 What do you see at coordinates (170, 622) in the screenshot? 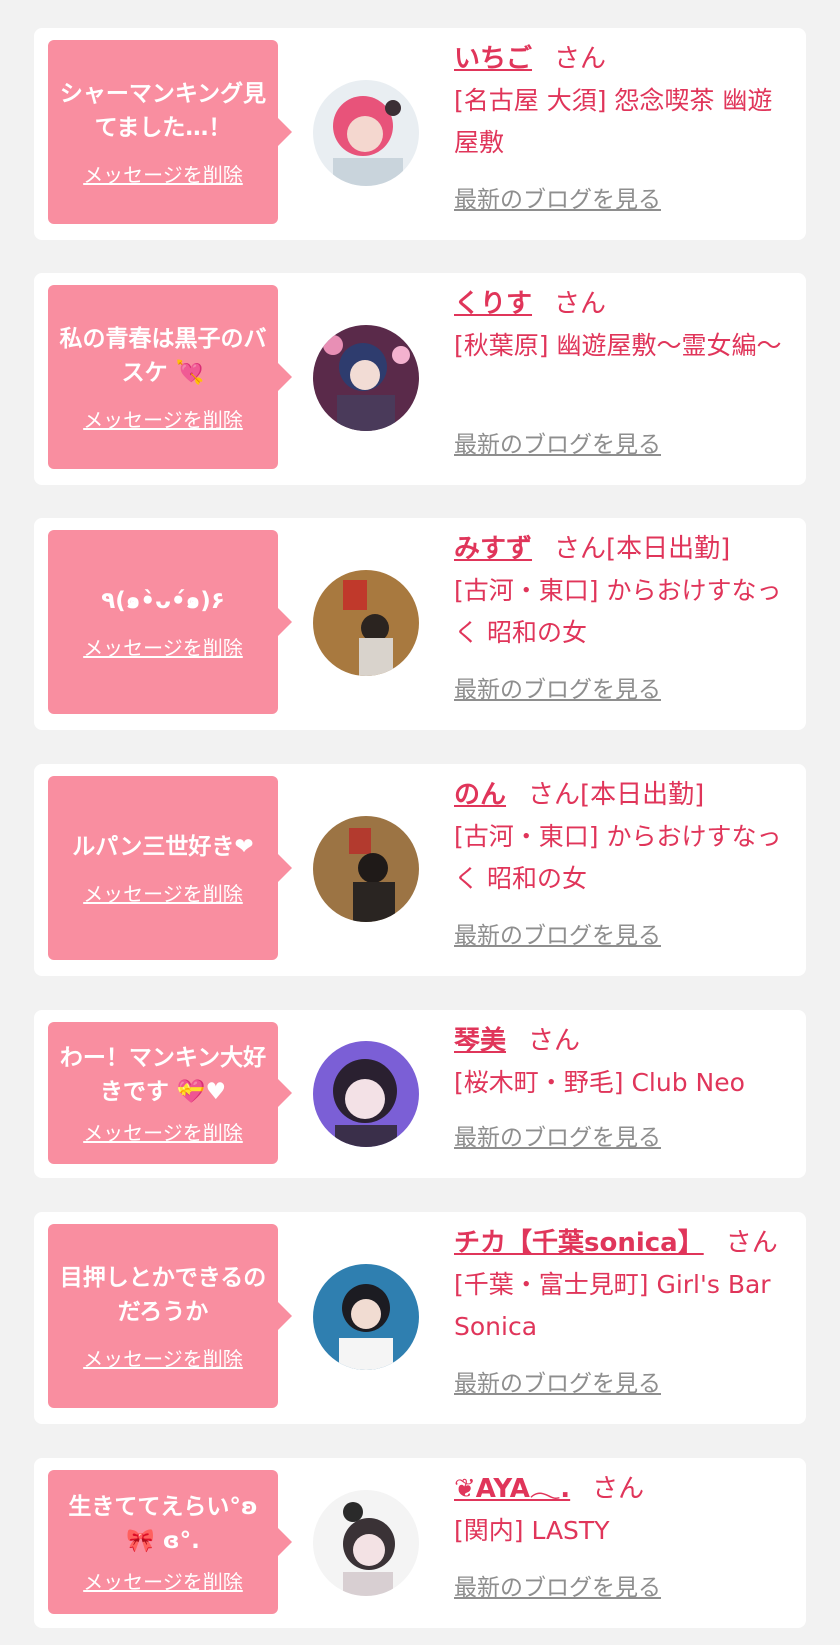
I see `message-bubble: ٩(๑•̀ᴗ•́๑)۶ メッセージを削除` at bounding box center [170, 622].